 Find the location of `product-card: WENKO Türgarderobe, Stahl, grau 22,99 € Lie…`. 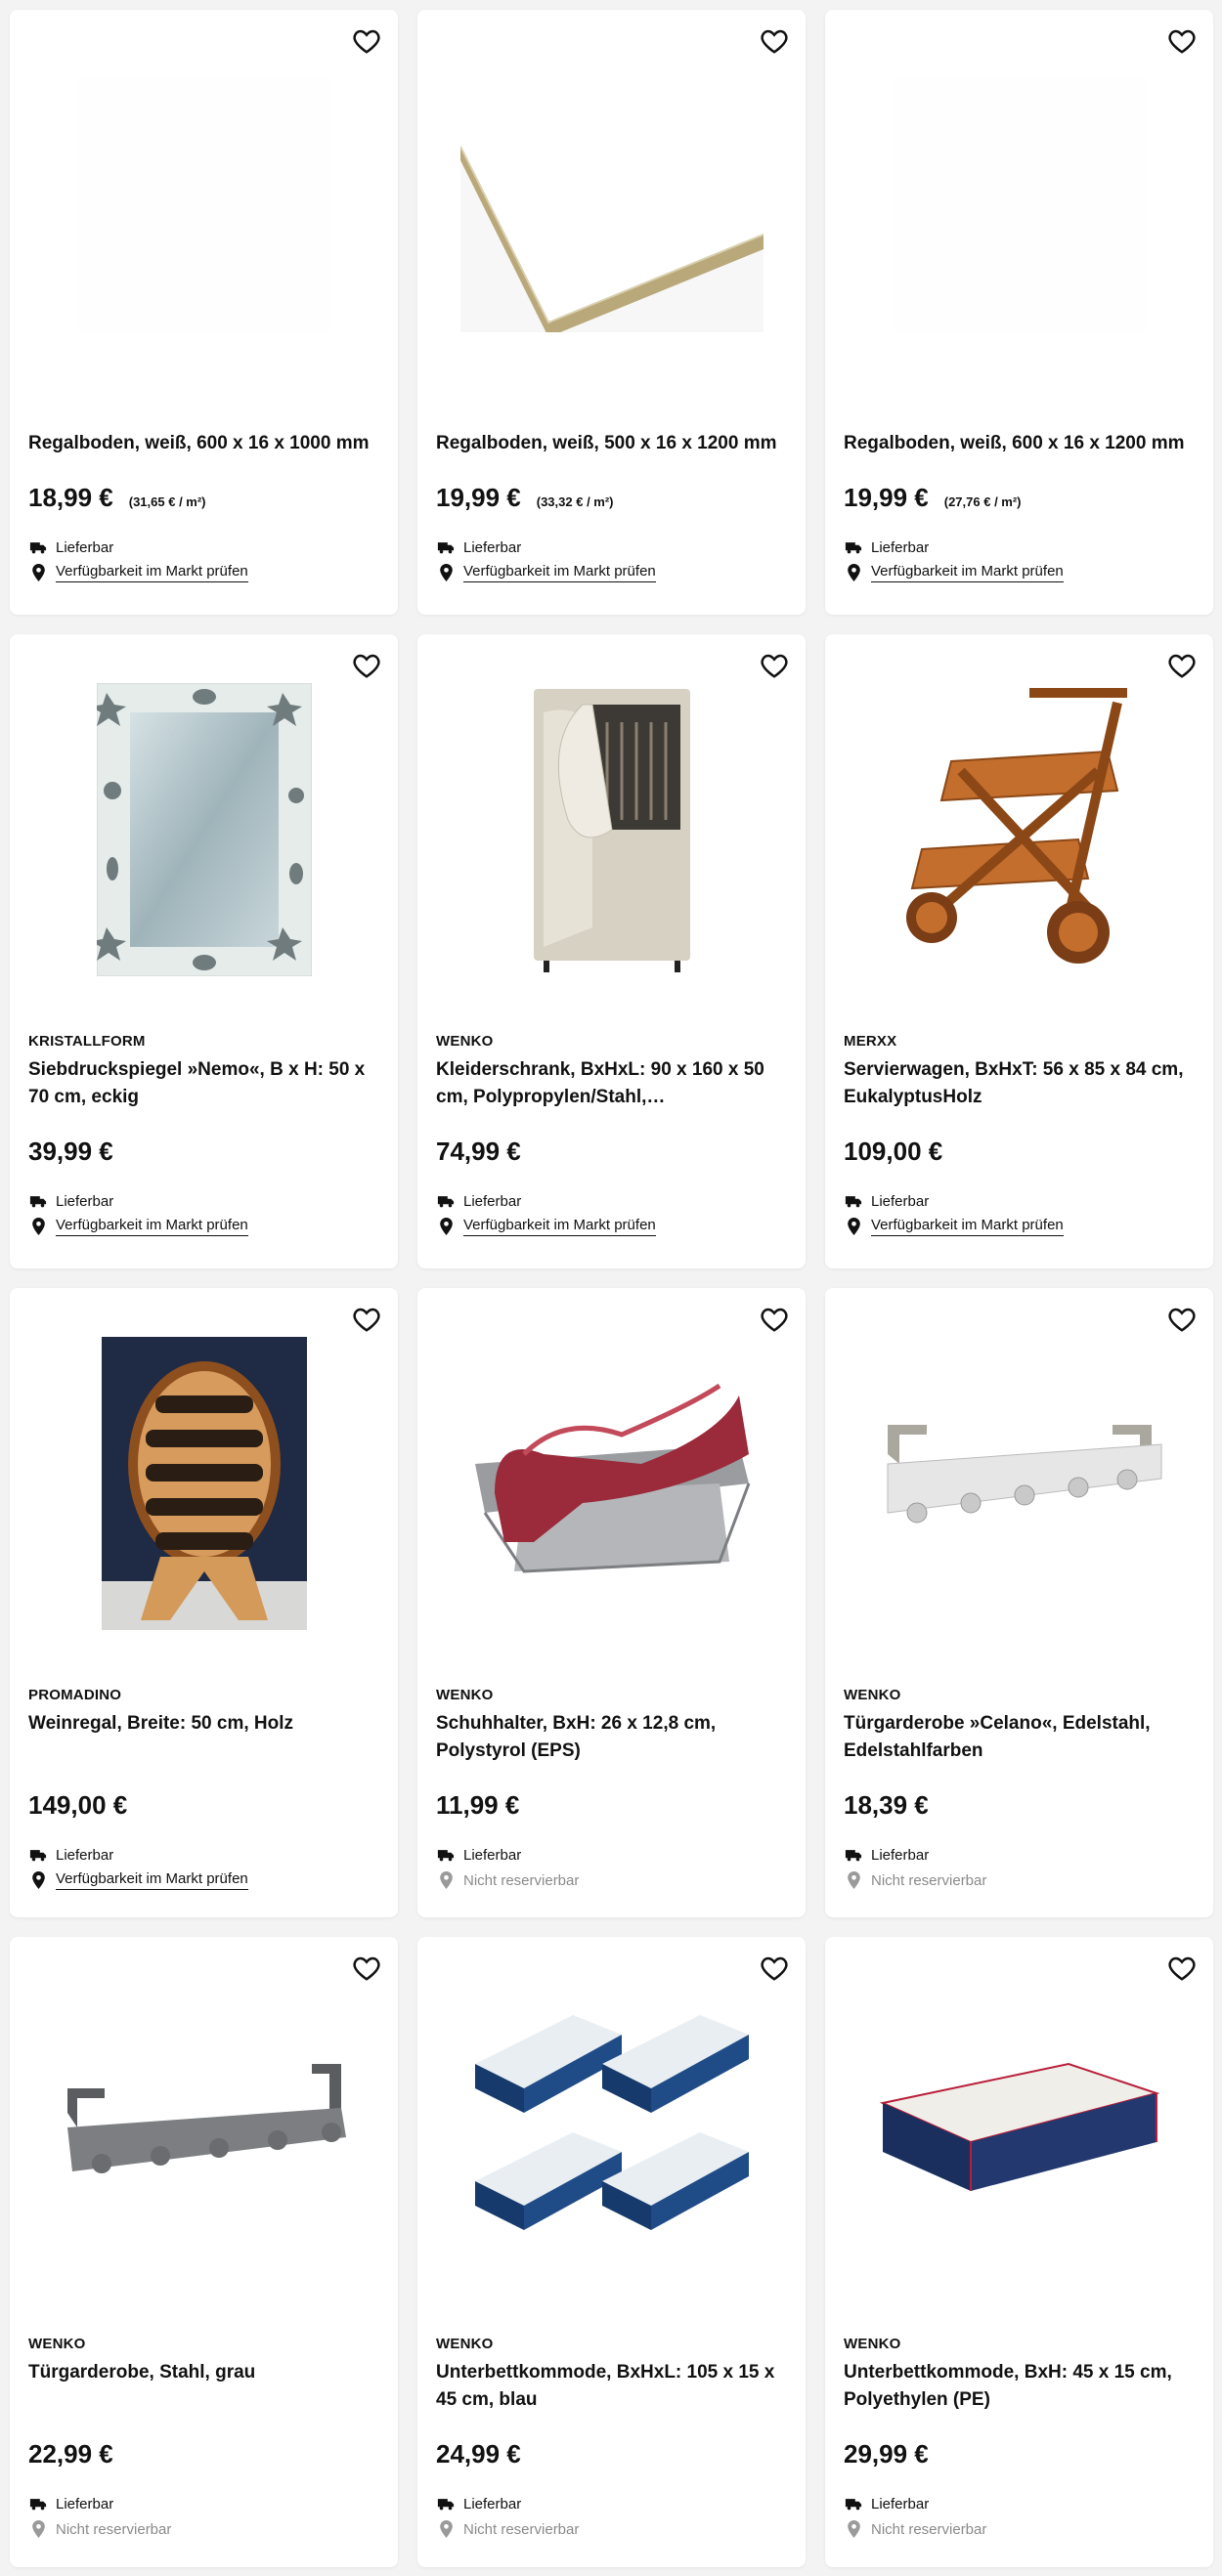

product-card: WENKO Türgarderobe, Stahl, grau 22,99 € Lie… is located at coordinates (204, 2252).